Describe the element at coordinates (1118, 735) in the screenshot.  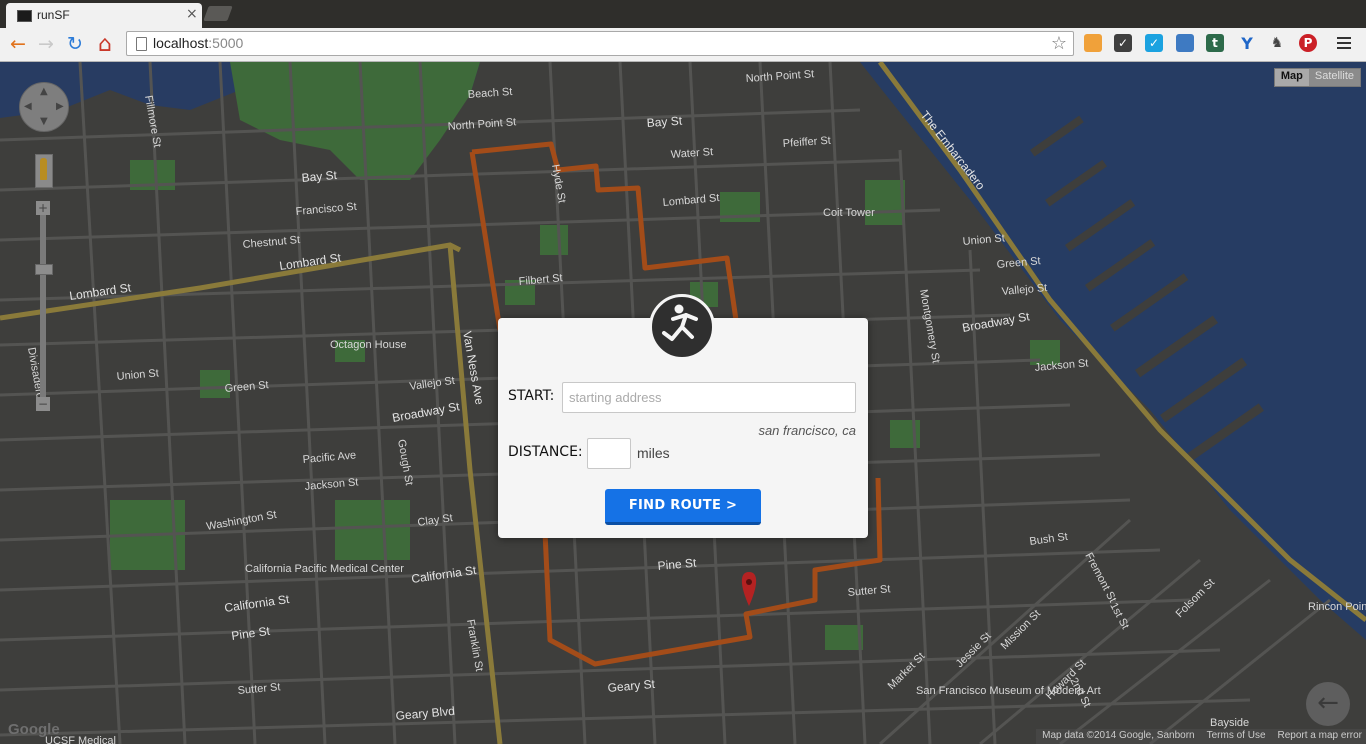
I see `map-data-attribution: Map data ©2014 Google, Sanborn` at that location.